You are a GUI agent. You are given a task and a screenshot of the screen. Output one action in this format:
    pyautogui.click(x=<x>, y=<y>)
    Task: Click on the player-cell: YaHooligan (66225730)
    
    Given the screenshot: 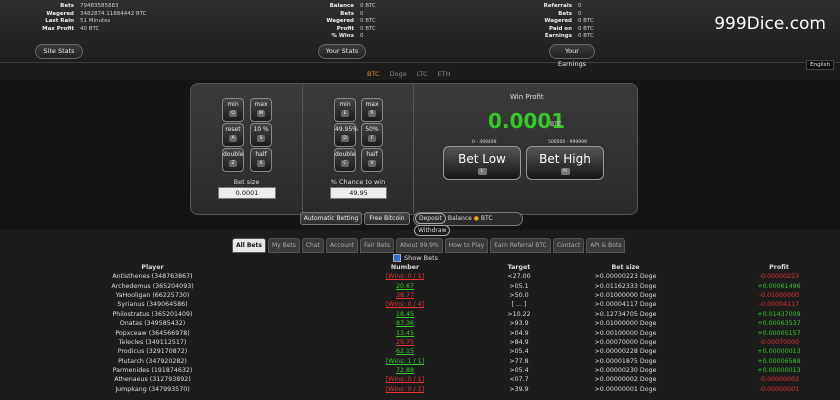 What is the action you would take?
    pyautogui.click(x=152, y=295)
    